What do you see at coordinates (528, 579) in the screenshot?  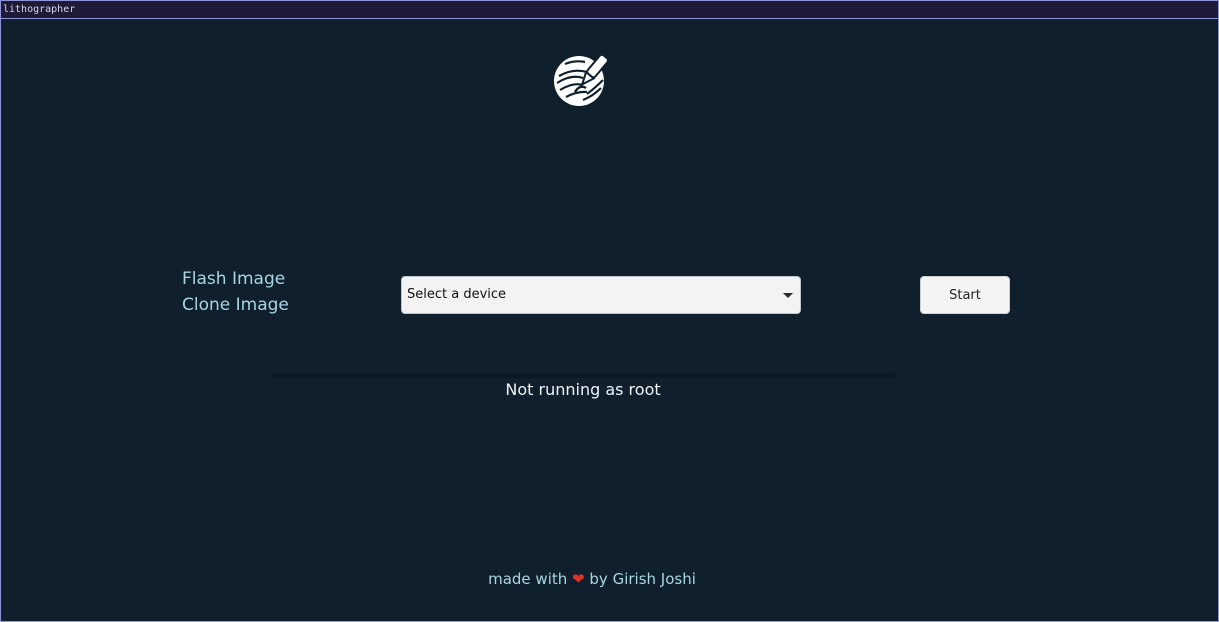 I see `footer-prefix: made with` at bounding box center [528, 579].